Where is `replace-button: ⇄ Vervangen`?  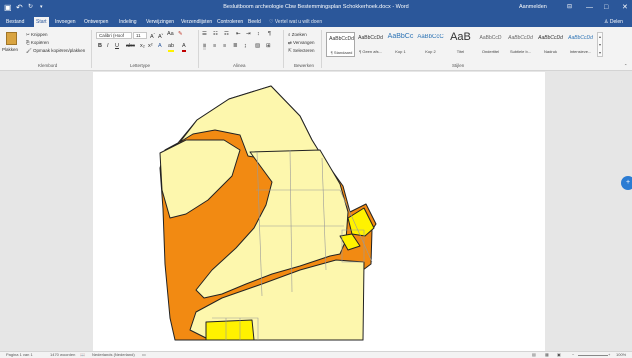
replace-button: ⇄ Vervangen is located at coordinates (301, 43).